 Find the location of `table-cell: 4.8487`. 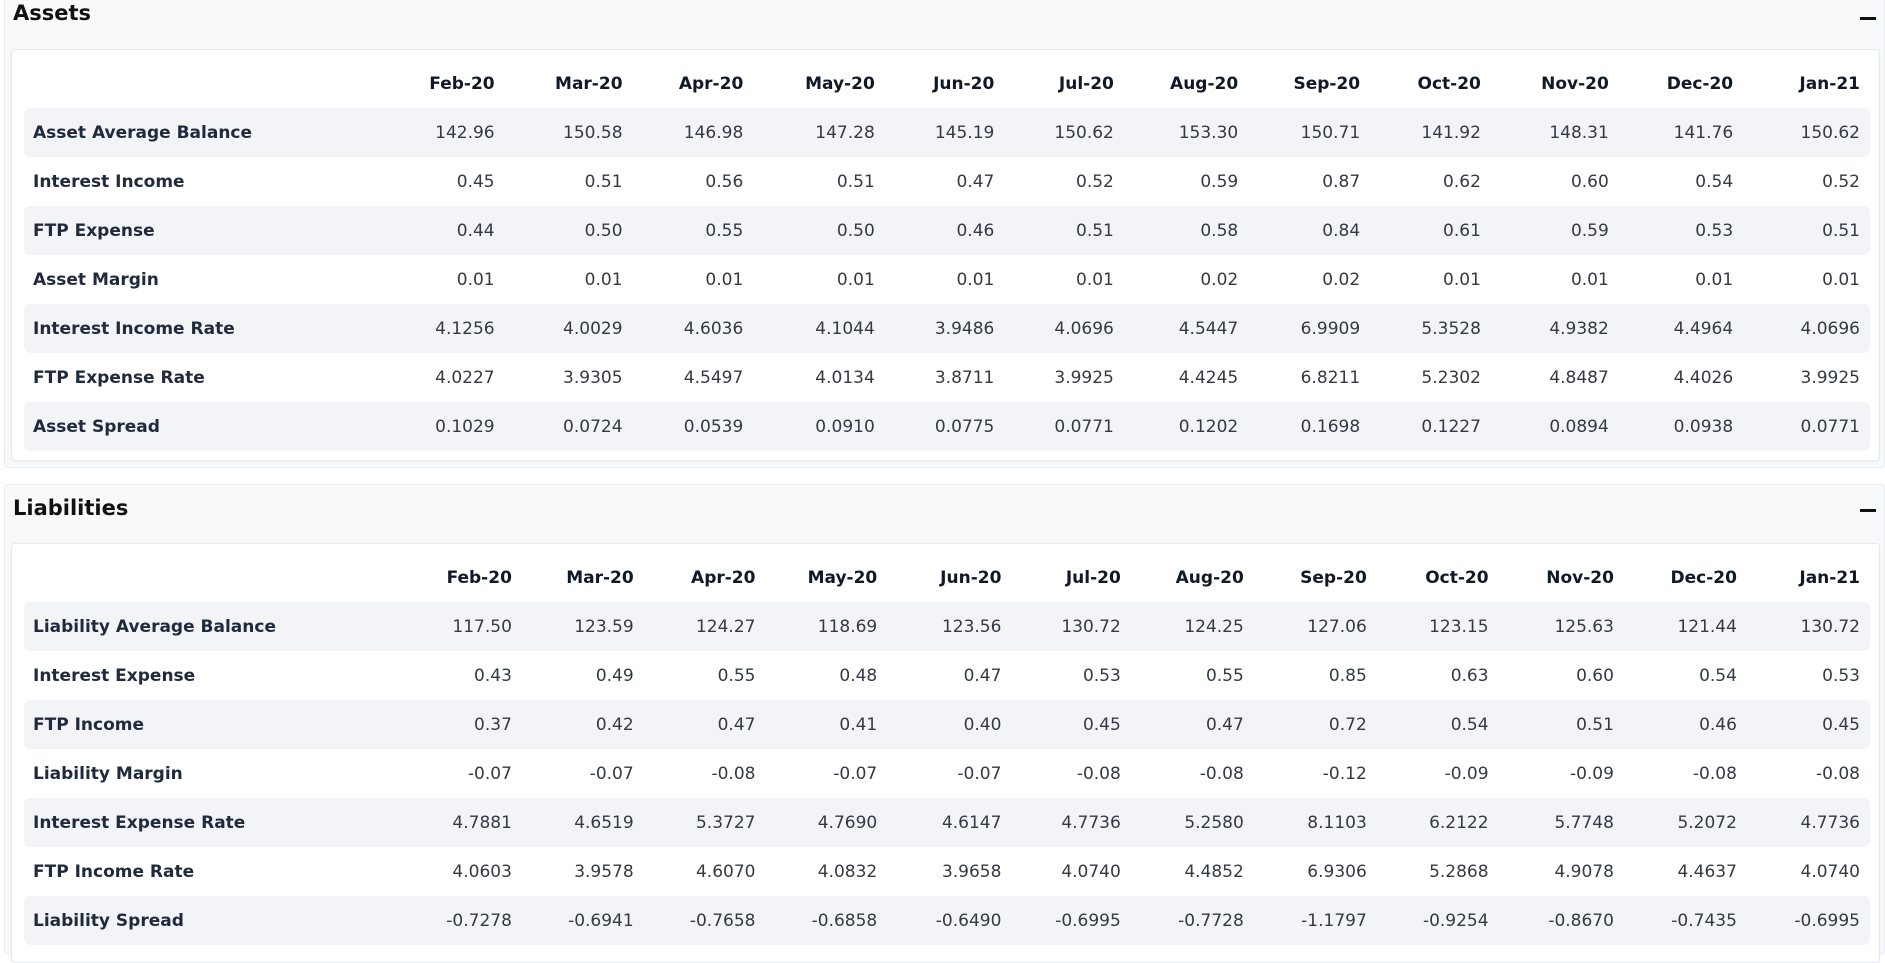

table-cell: 4.8487 is located at coordinates (1579, 377).